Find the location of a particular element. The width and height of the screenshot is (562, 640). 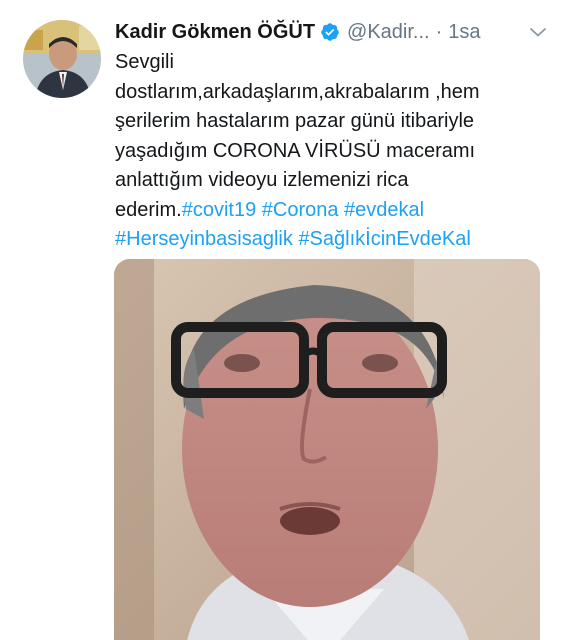

tweet-header: Kadir Gökmen ÖĞÜT @Kadir... · 1sa is located at coordinates (331, 32).